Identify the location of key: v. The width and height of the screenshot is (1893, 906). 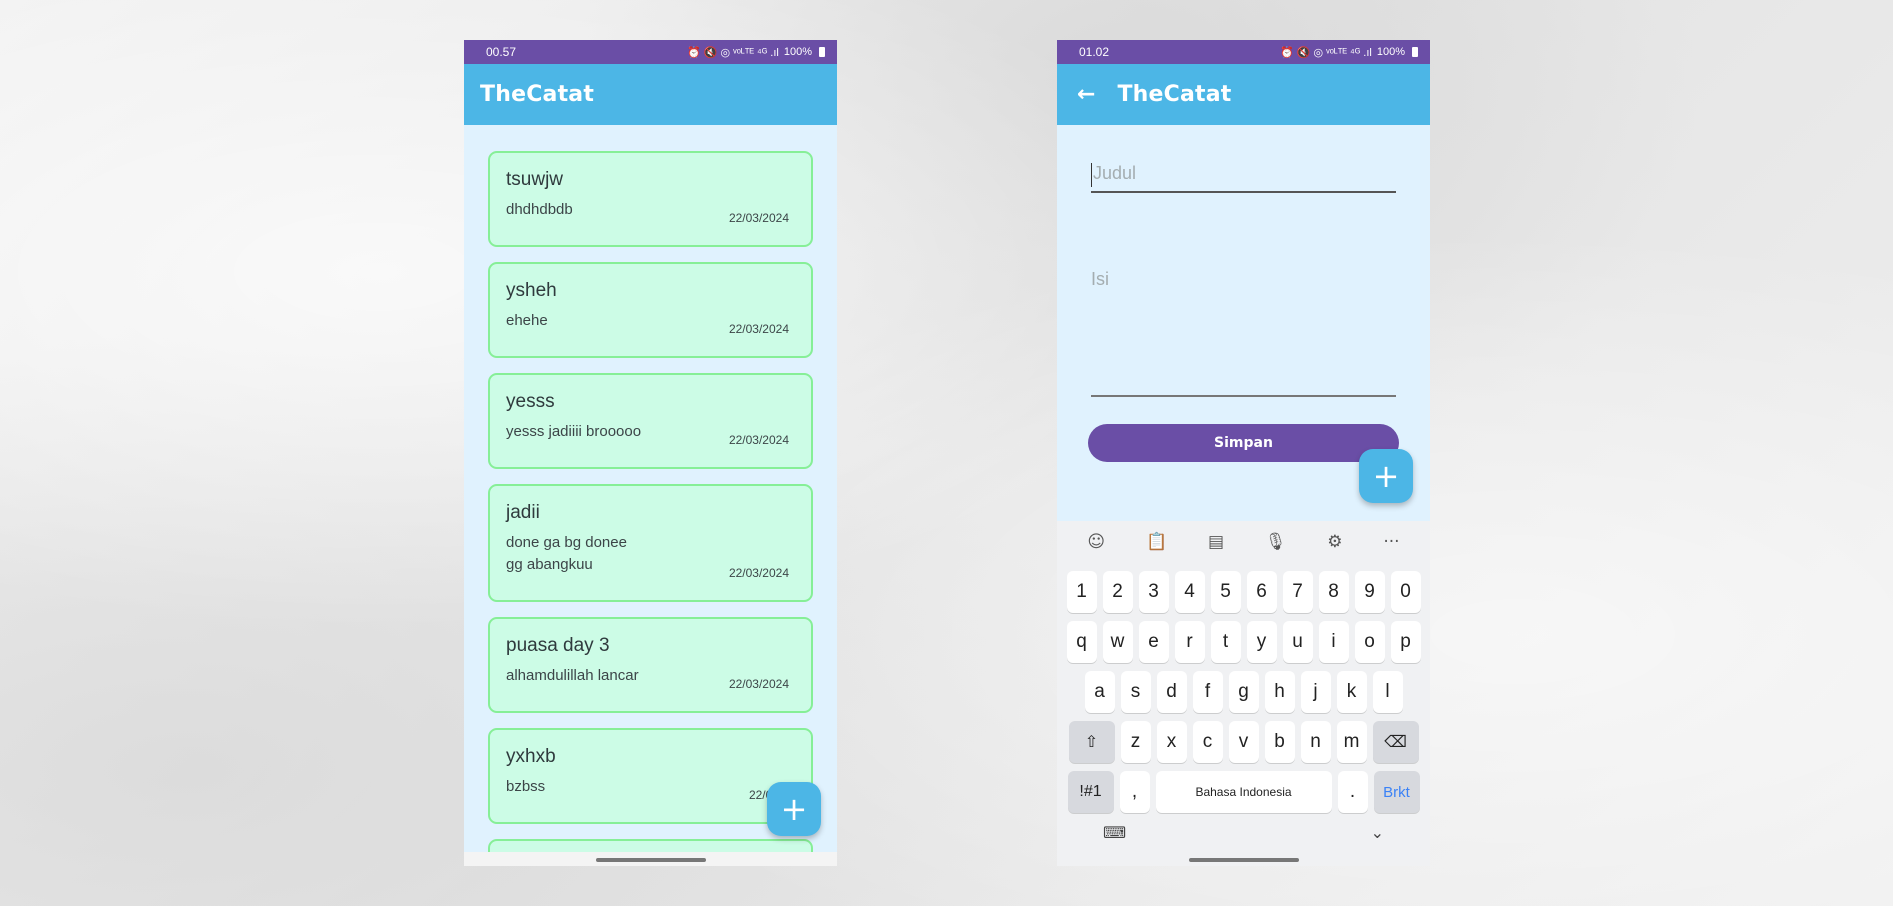
(1243, 742).